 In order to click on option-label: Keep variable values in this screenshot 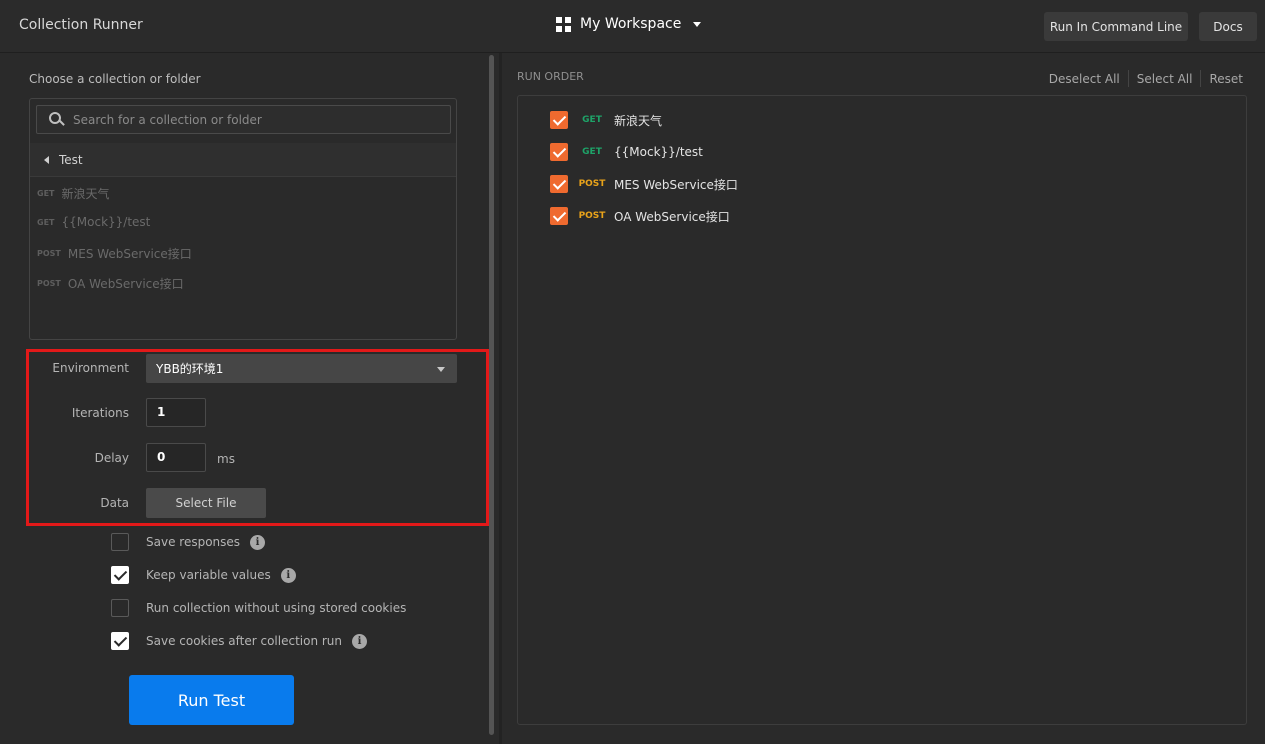, I will do `click(208, 575)`.